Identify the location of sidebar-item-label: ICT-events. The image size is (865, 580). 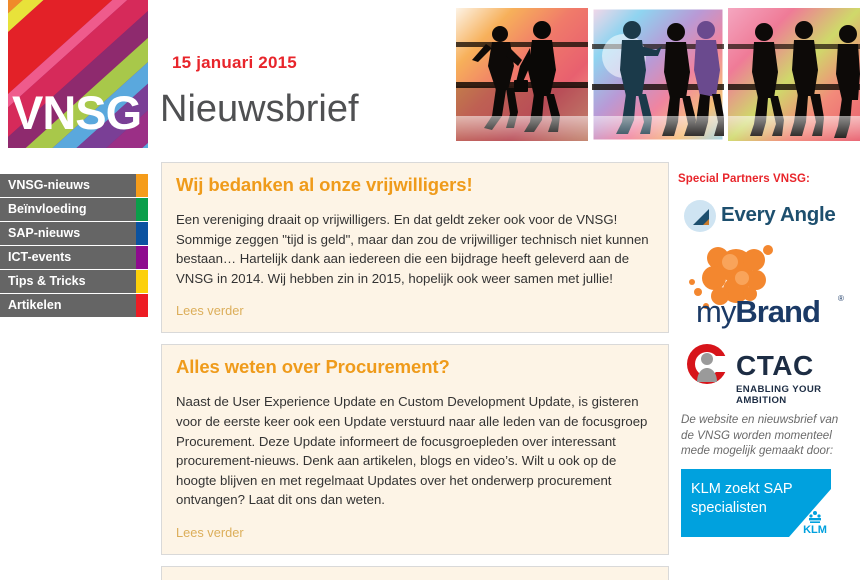
(40, 257).